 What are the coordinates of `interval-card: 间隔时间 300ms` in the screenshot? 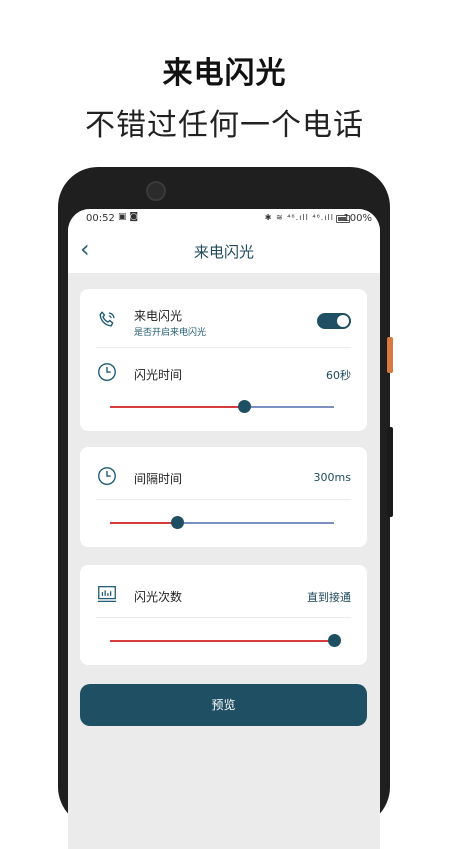 It's located at (223, 497).